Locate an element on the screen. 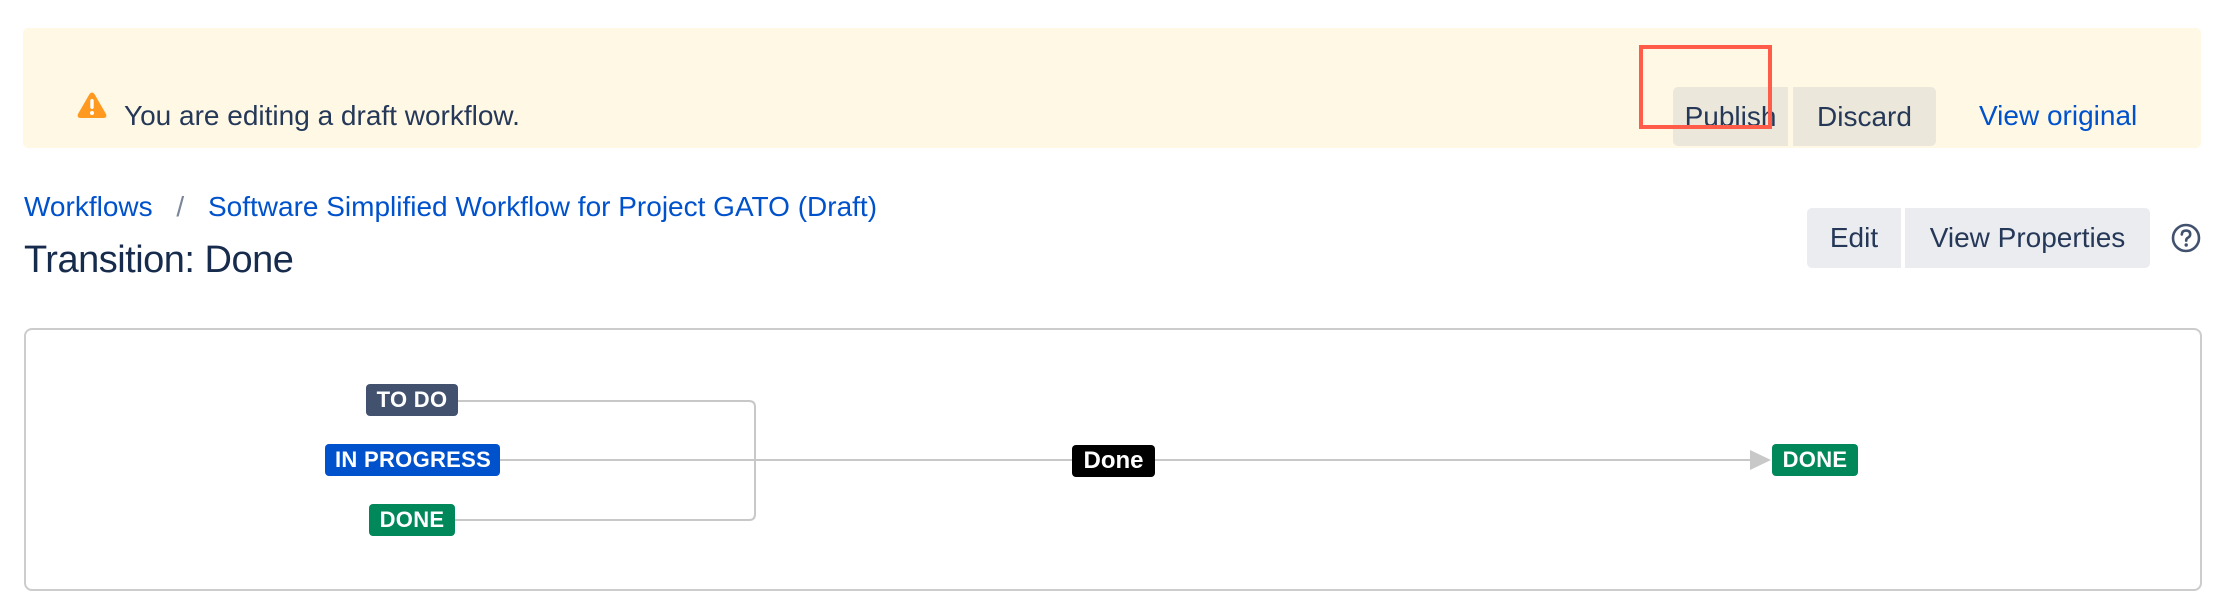  view-original-link: View original is located at coordinates (2058, 116).